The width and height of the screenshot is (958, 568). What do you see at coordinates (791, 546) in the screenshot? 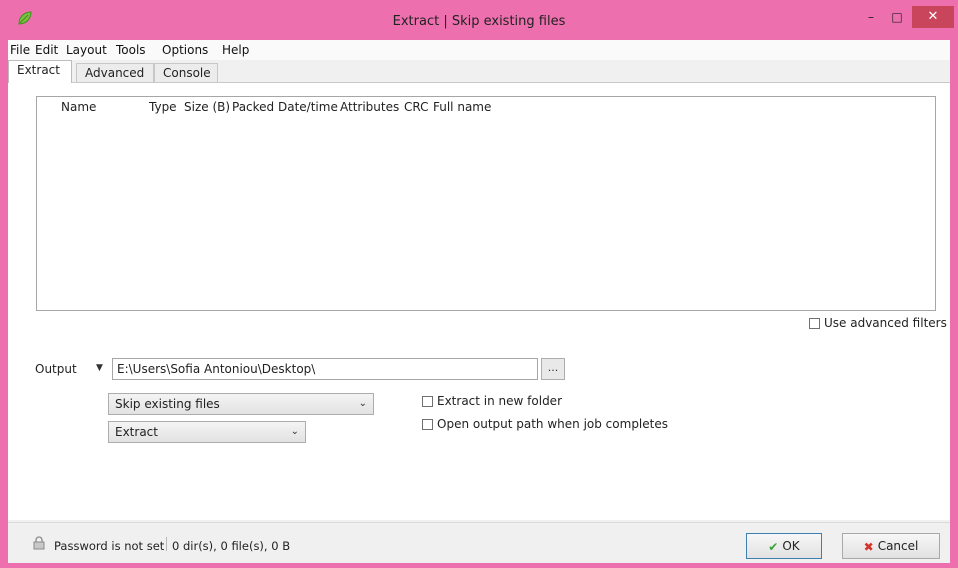
I see `ok-button-label: OK` at bounding box center [791, 546].